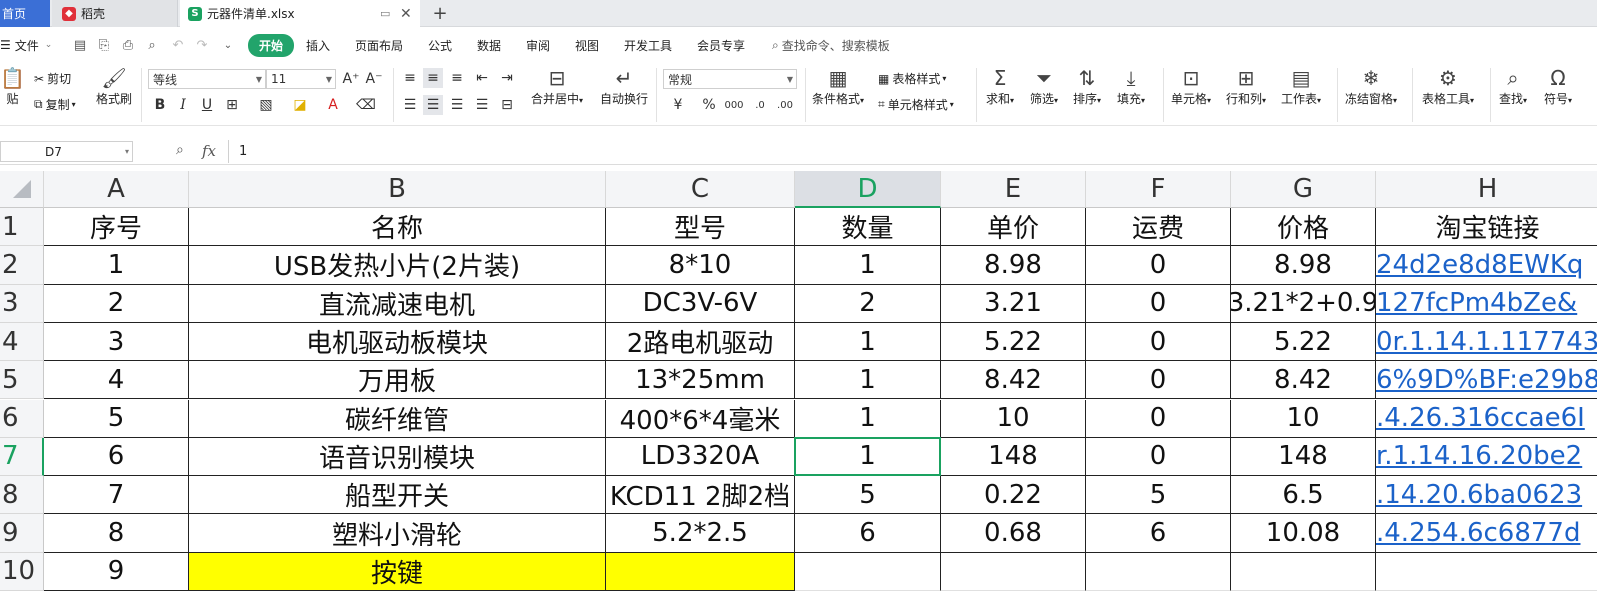 This screenshot has height=602, width=1597. I want to click on underline-button: U, so click(207, 105).